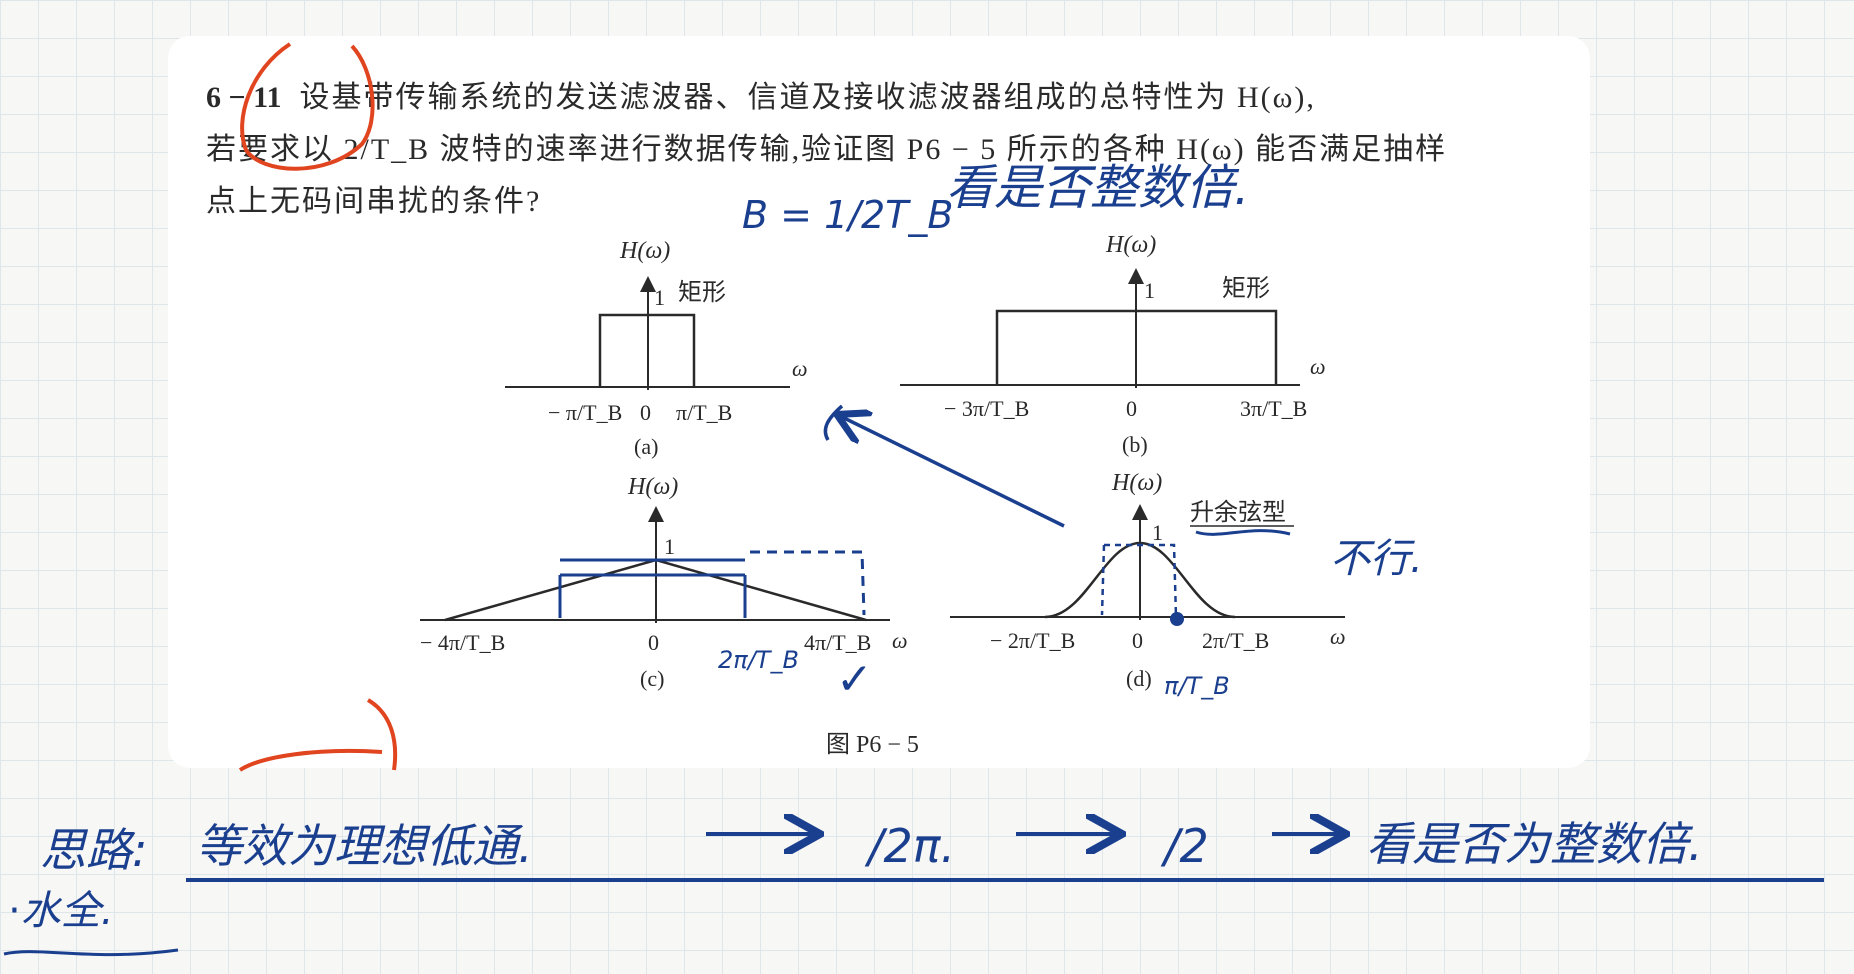 The width and height of the screenshot is (1854, 974). I want to click on panel-d-hand-note: 不行., so click(1376, 559).